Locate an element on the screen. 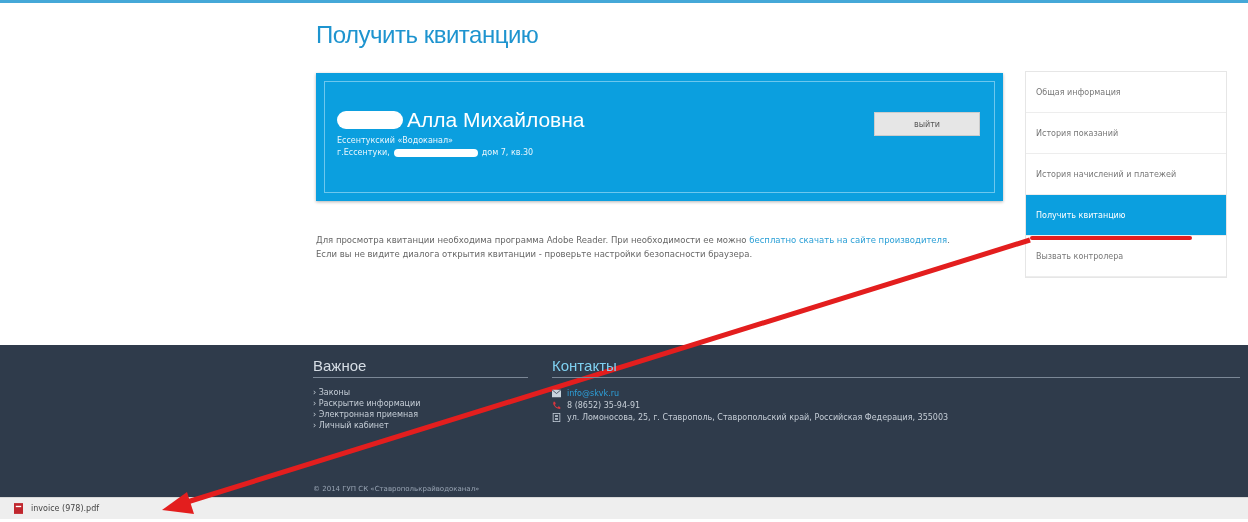 This screenshot has width=1248, height=522. footer-link: › Раскрытие информации is located at coordinates (420, 403).